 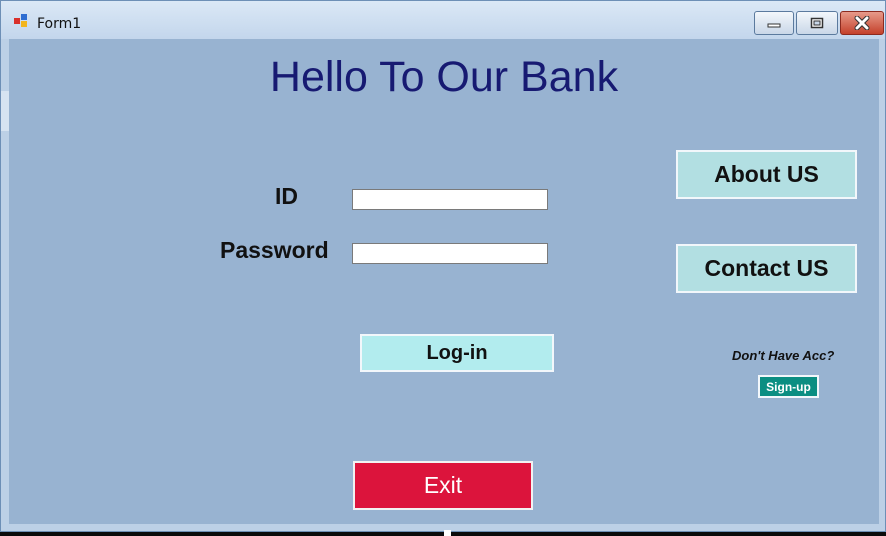 I want to click on password-input, so click(x=450, y=253).